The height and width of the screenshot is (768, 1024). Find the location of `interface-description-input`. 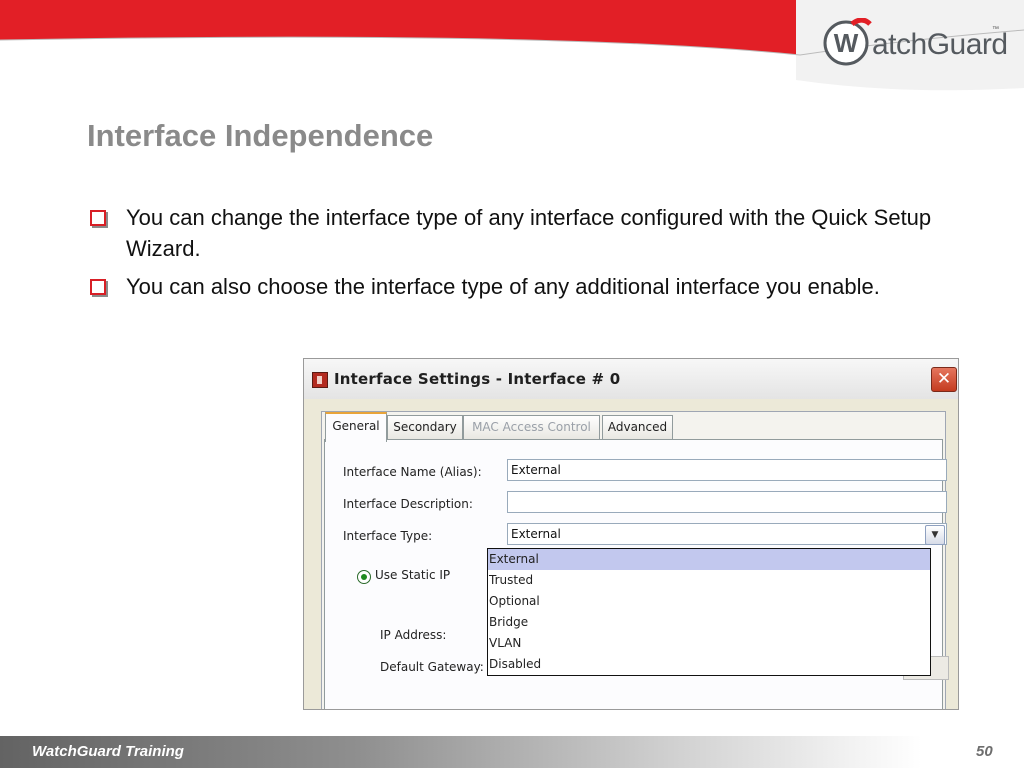

interface-description-input is located at coordinates (727, 502).